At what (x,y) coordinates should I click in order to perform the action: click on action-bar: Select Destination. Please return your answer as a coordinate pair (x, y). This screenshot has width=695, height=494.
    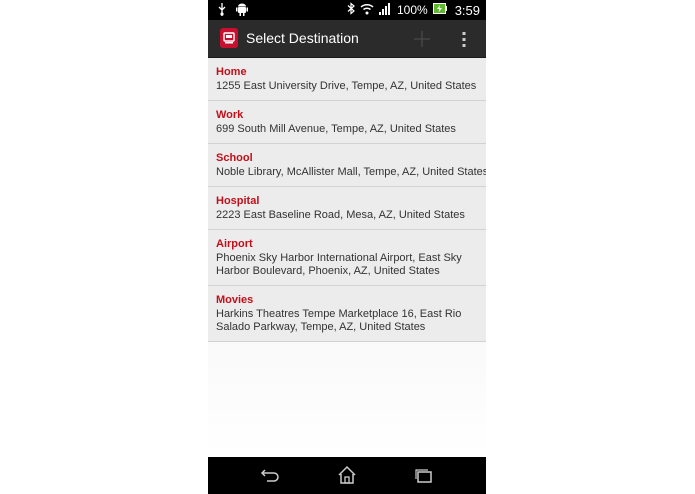
    Looking at the image, I should click on (347, 39).